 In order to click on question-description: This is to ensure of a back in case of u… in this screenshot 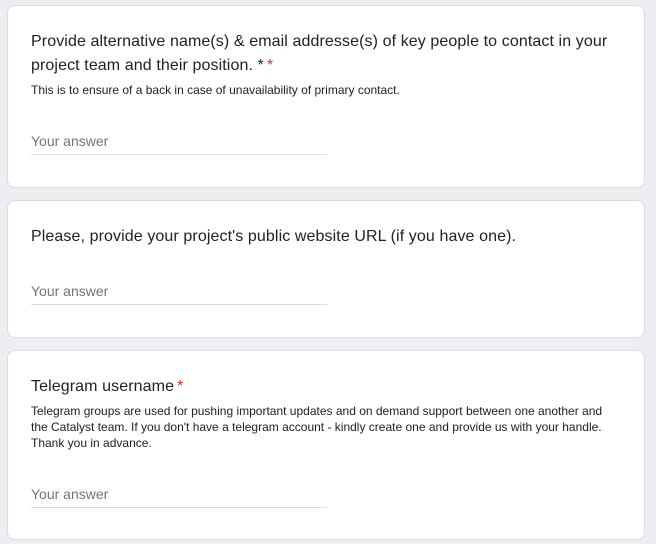, I will do `click(215, 90)`.